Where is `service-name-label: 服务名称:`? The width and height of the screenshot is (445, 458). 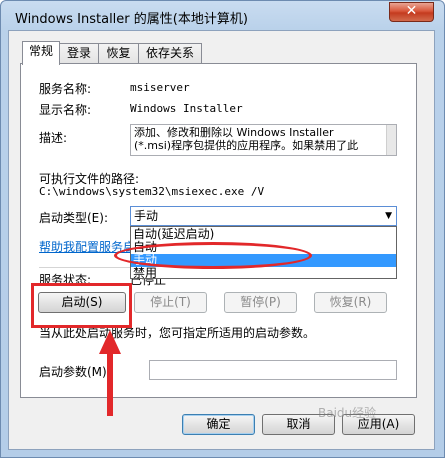
service-name-label: 服务名称: is located at coordinates (65, 89).